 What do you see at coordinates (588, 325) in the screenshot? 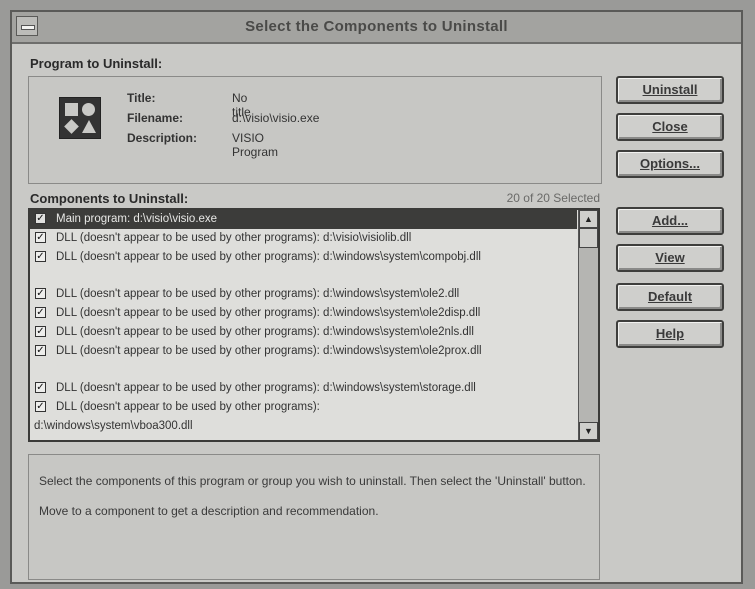
I see `list-scrollbar: ▲ ▼` at bounding box center [588, 325].